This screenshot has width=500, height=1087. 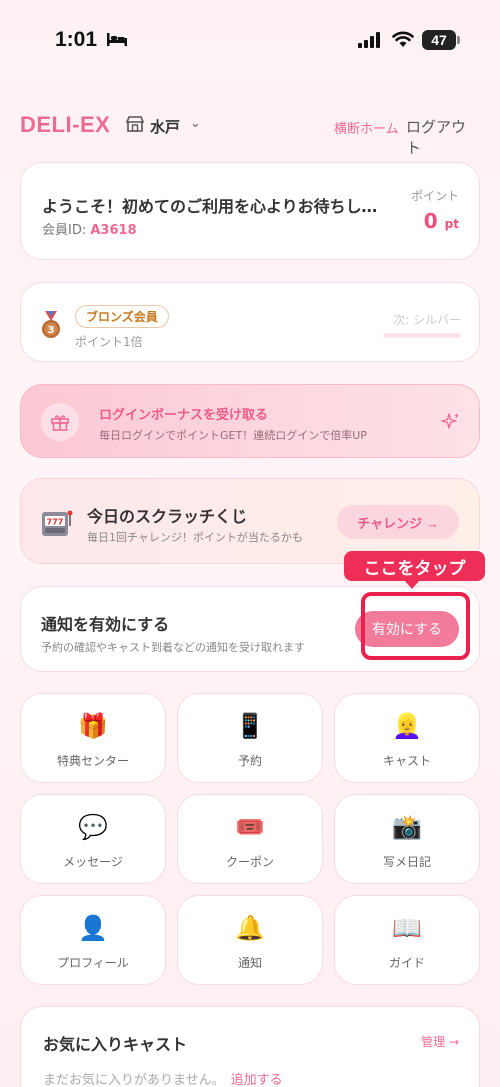 I want to click on next-rank-label: 次: シルバー, so click(x=427, y=320).